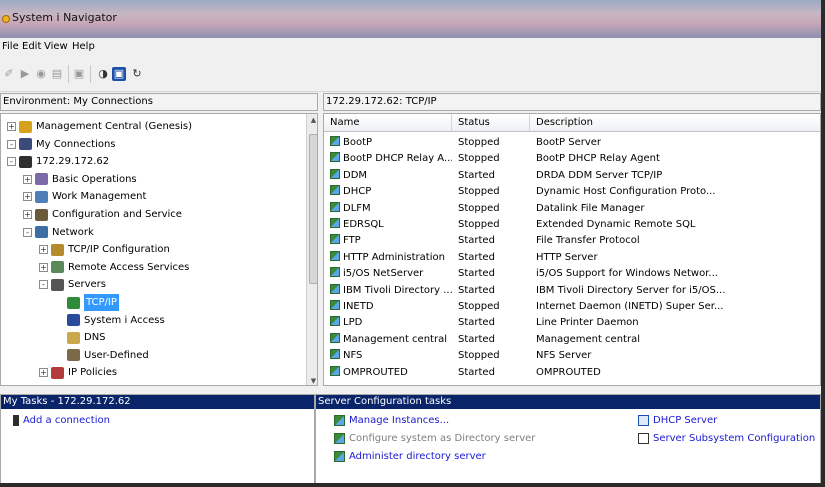 The height and width of the screenshot is (487, 825). What do you see at coordinates (391, 339) in the screenshot?
I see `service-name-cell: Management central` at bounding box center [391, 339].